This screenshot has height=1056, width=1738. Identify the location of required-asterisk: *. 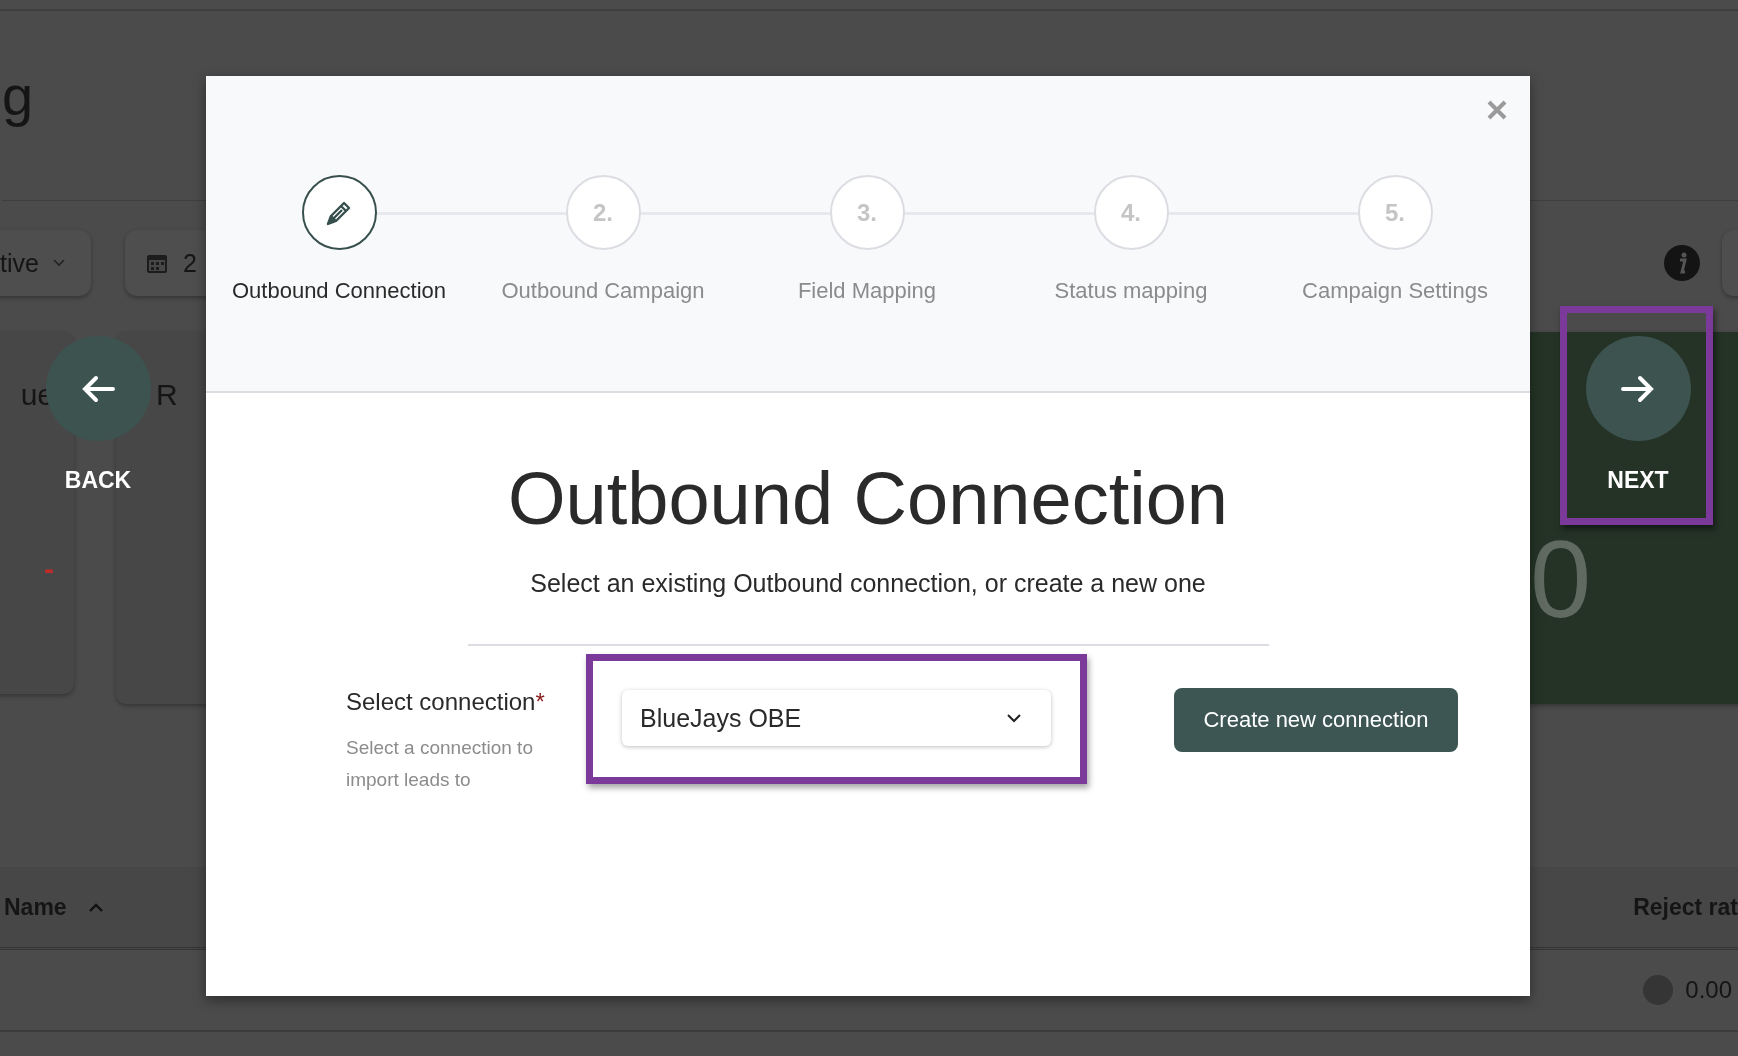
(540, 701).